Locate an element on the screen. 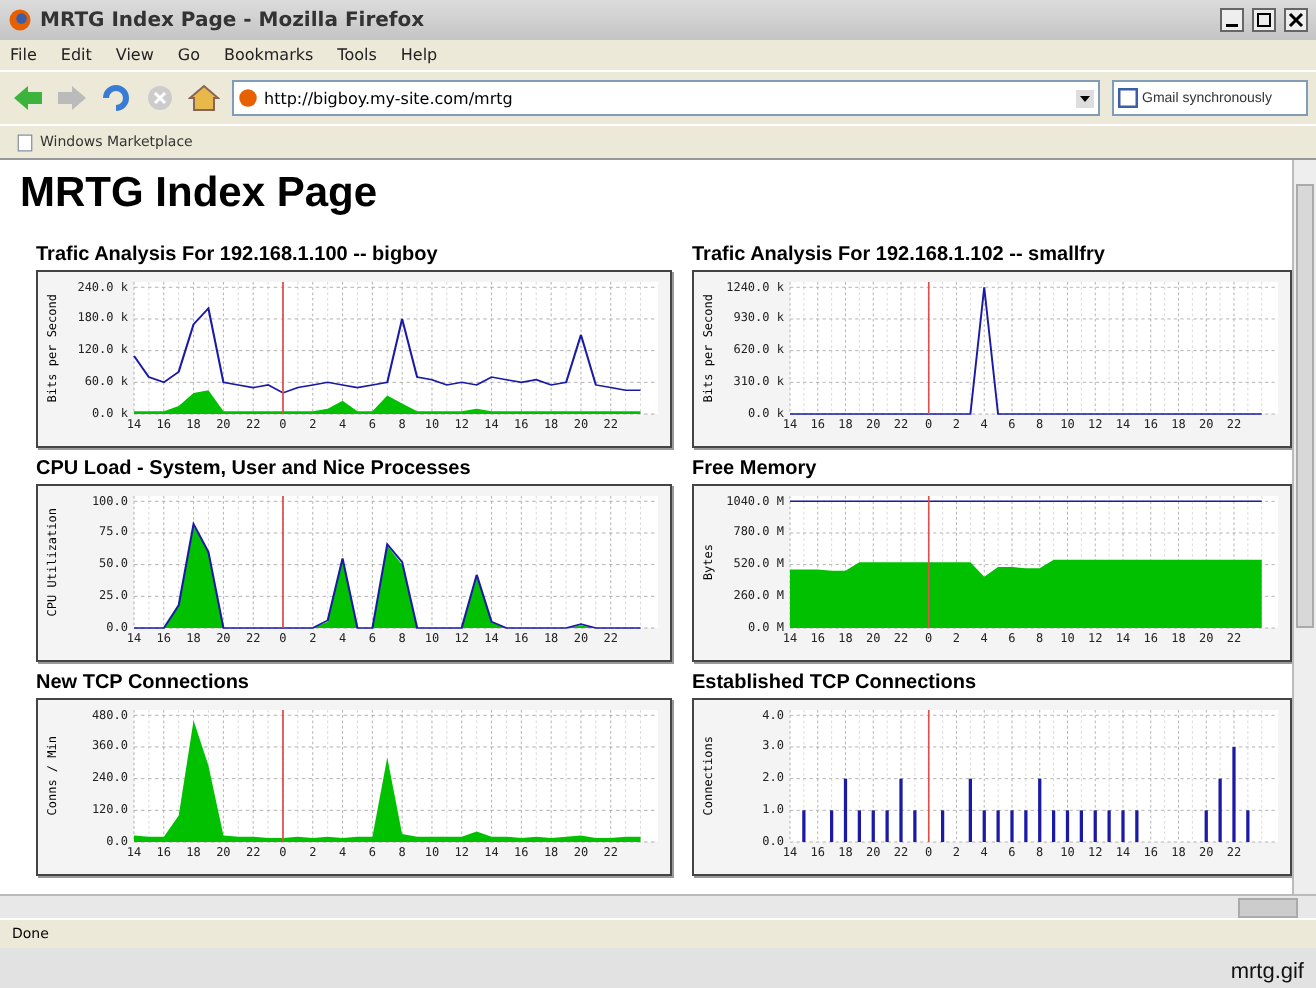 Image resolution: width=1316 pixels, height=988 pixels. back-arrow-icon is located at coordinates (28, 98).